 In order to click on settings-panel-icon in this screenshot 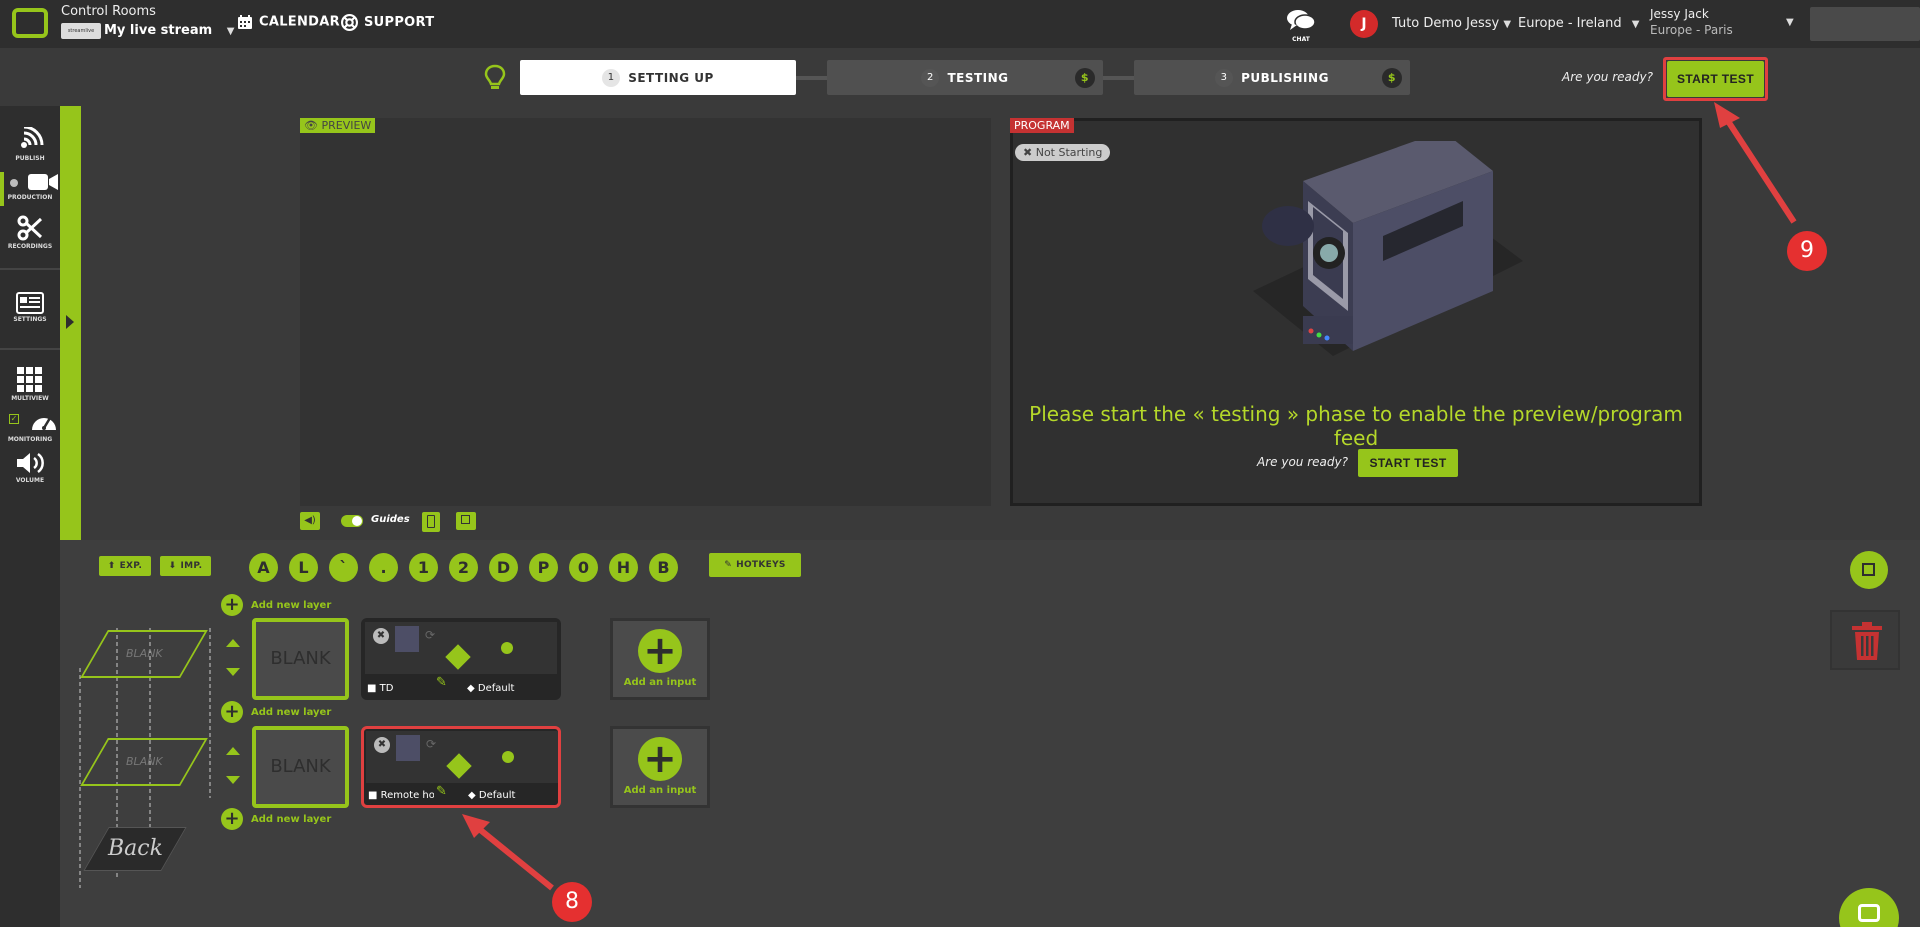, I will do `click(30, 303)`.